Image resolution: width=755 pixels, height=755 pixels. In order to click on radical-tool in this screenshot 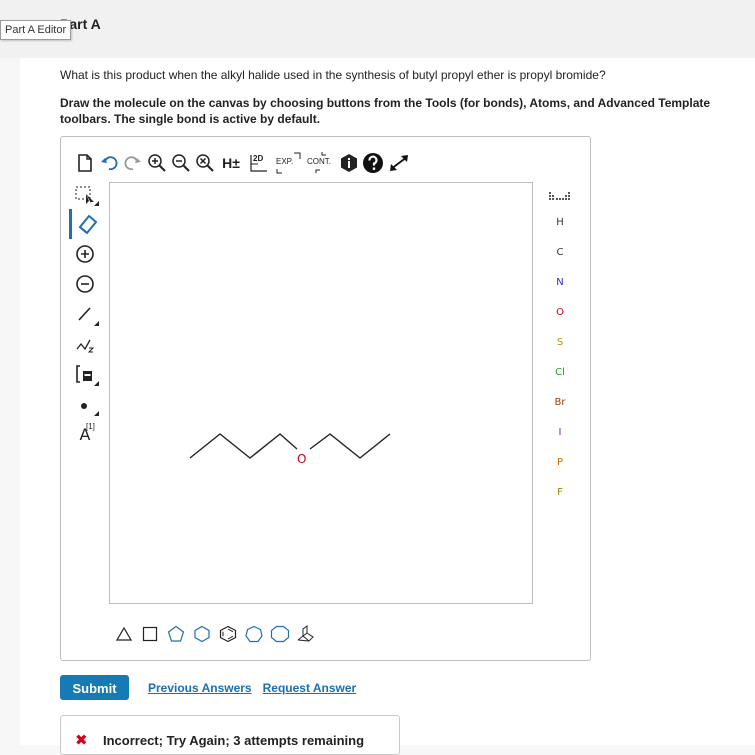, I will do `click(85, 404)`.